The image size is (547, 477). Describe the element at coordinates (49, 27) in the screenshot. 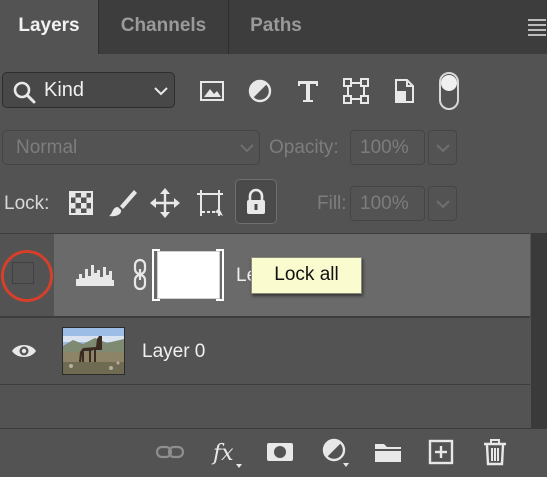

I see `tab-layers: Layers` at that location.